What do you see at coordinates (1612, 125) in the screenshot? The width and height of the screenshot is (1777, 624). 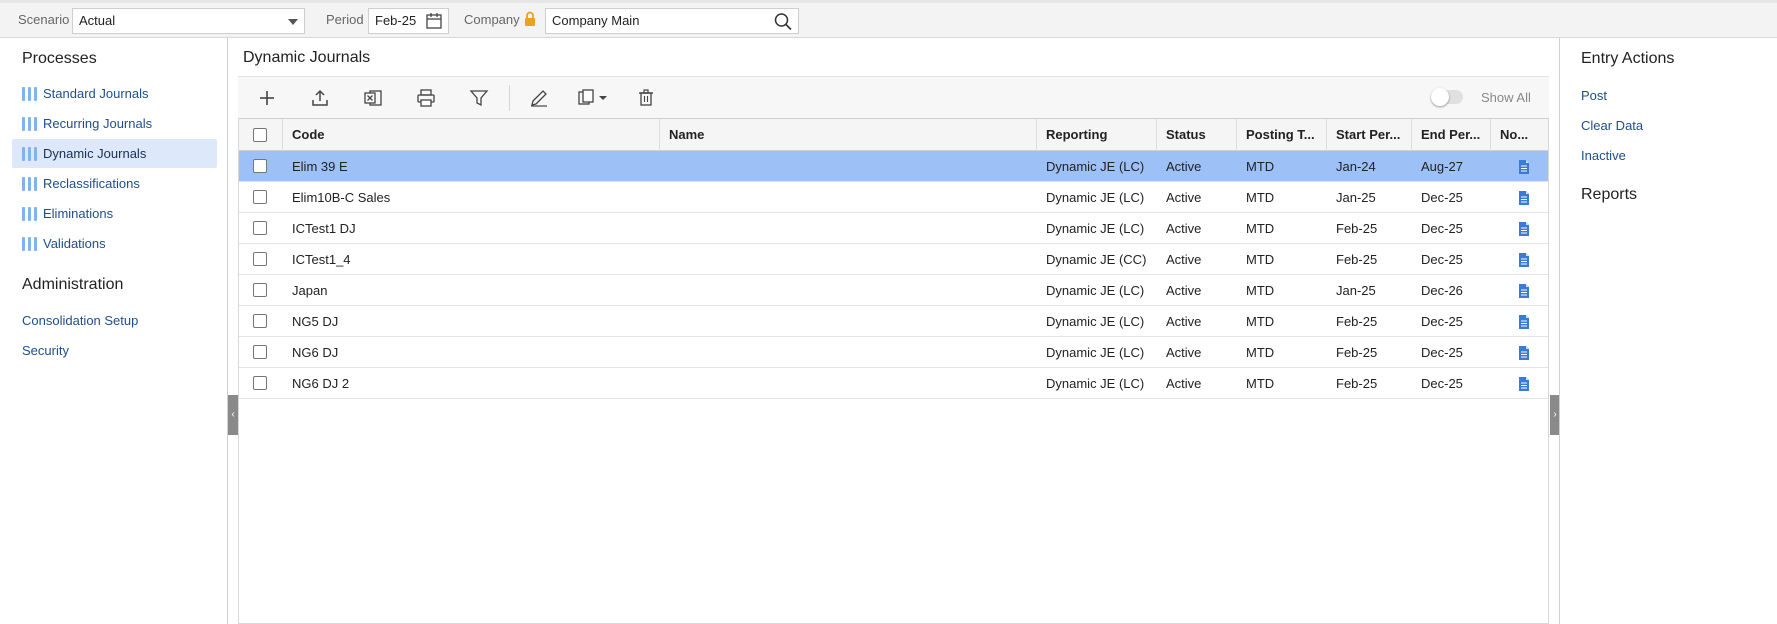 I see `clear-data-action-link: Clear Data` at bounding box center [1612, 125].